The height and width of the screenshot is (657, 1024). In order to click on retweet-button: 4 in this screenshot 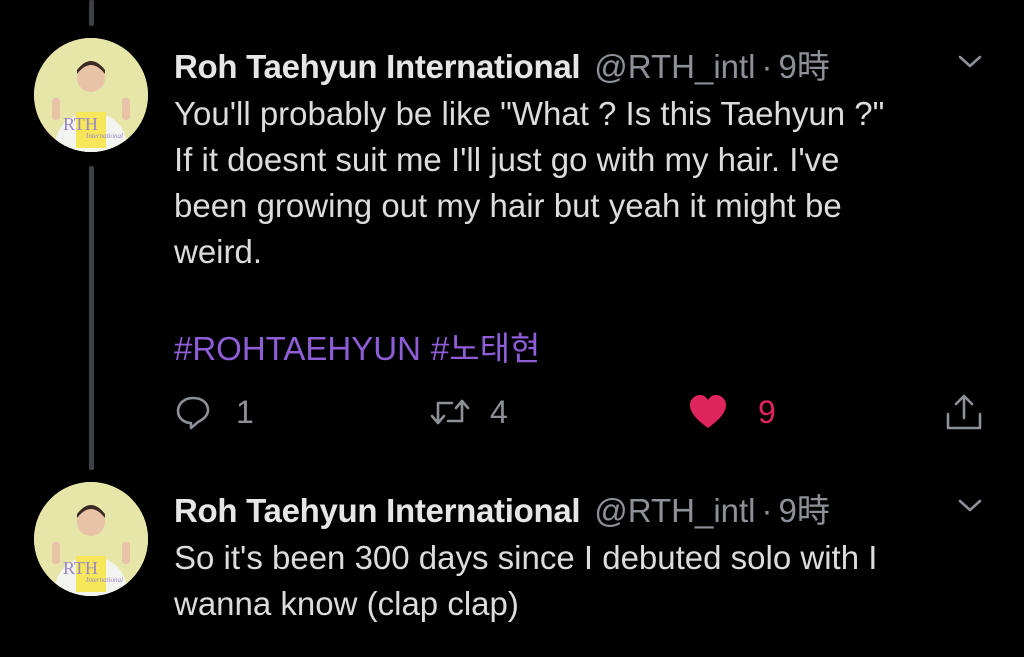, I will do `click(468, 412)`.